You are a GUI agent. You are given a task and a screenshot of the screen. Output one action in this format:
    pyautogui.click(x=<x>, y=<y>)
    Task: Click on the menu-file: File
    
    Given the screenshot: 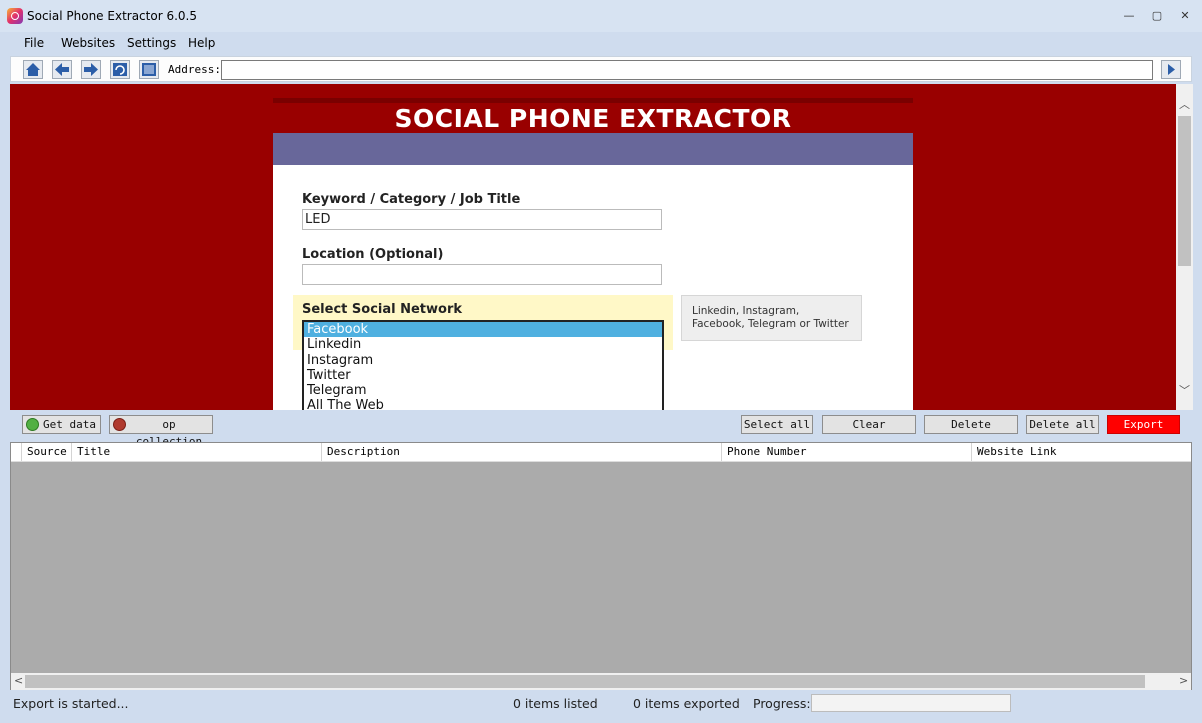 What is the action you would take?
    pyautogui.click(x=34, y=43)
    